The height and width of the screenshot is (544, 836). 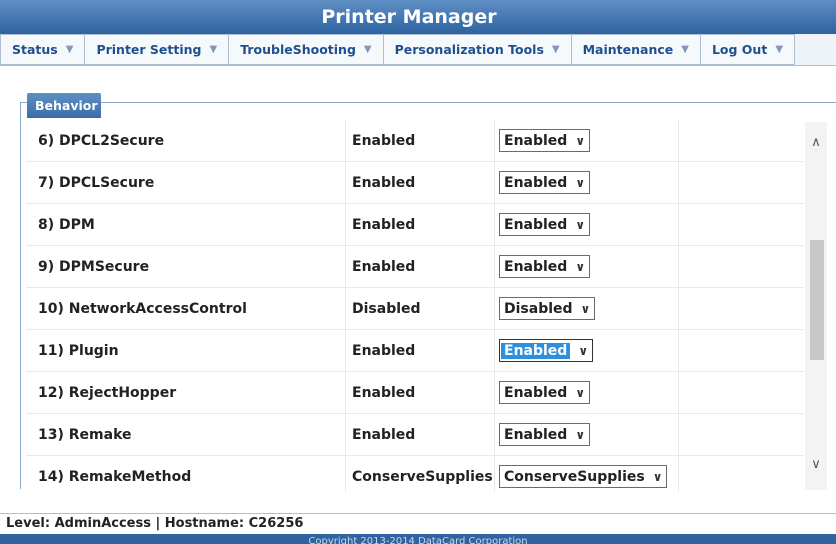 I want to click on menu-troubleshooting: TroubleShooting ▼, so click(x=306, y=49).